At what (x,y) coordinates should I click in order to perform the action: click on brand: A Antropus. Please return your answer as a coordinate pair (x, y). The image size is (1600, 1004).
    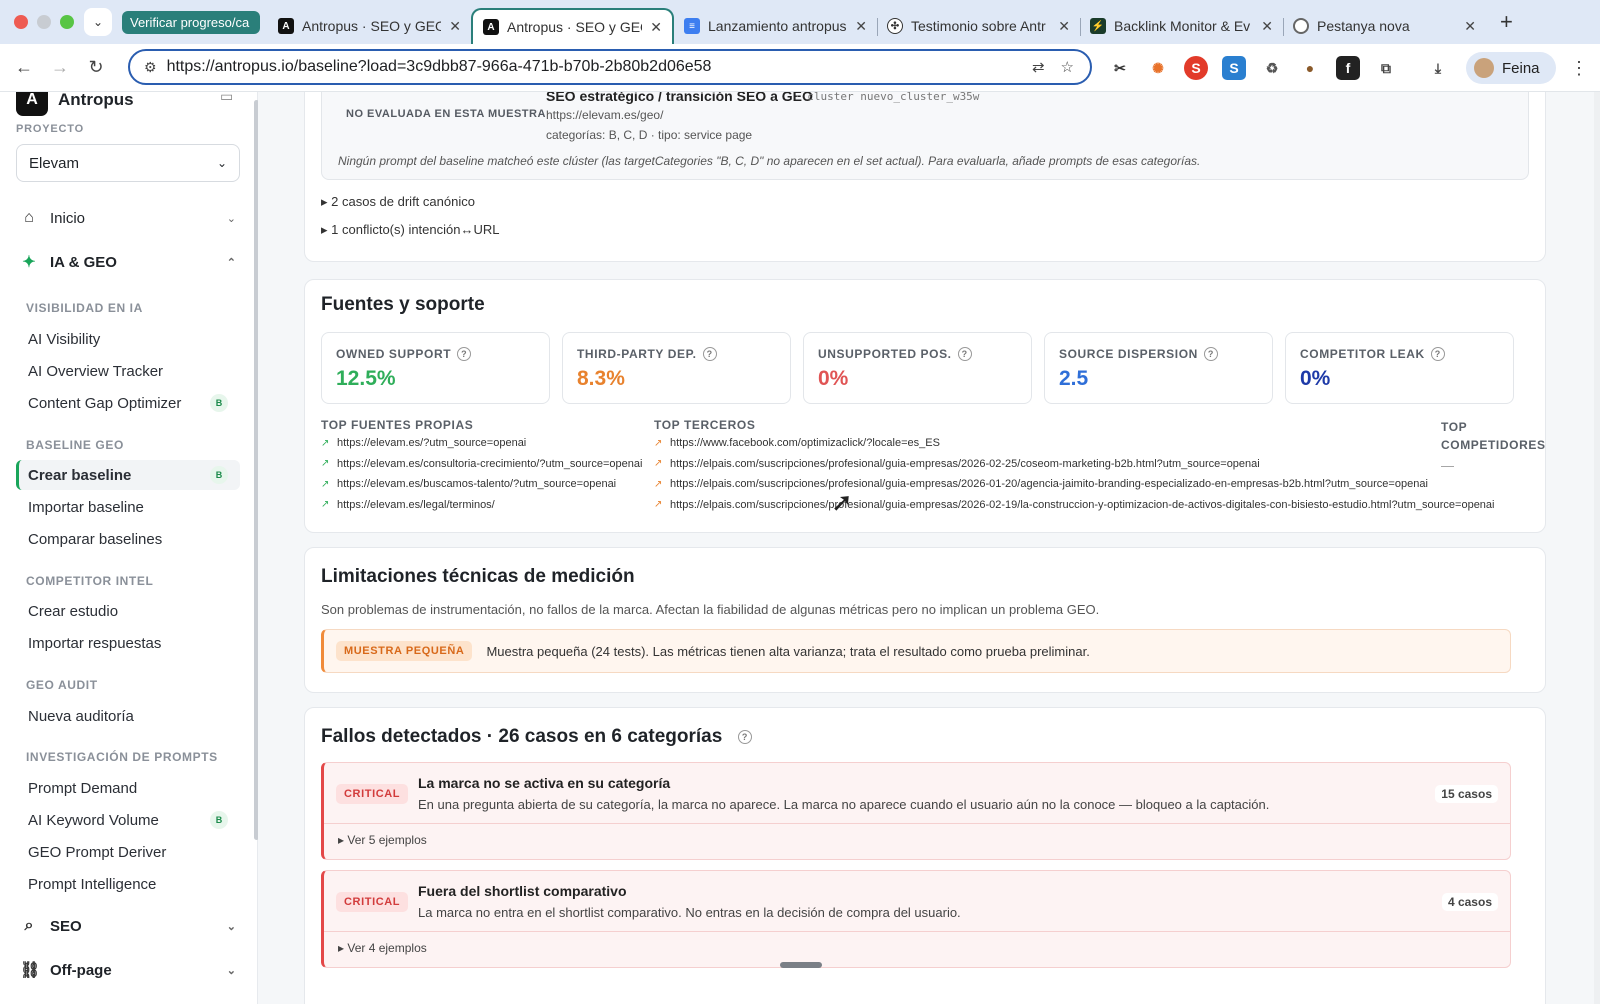
    Looking at the image, I should click on (75, 104).